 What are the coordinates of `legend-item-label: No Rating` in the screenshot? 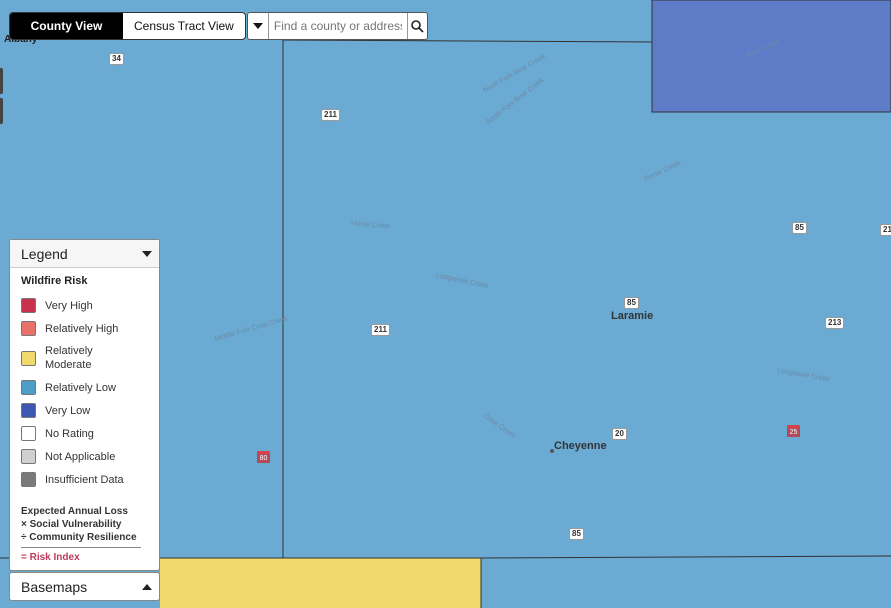 It's located at (69, 433).